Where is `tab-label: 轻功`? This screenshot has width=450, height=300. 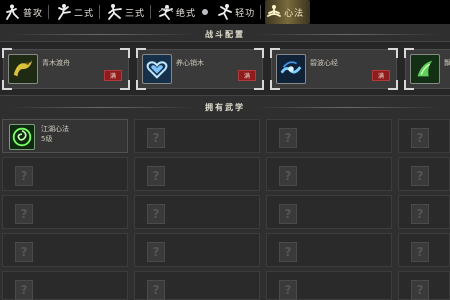 tab-label: 轻功 is located at coordinates (245, 13).